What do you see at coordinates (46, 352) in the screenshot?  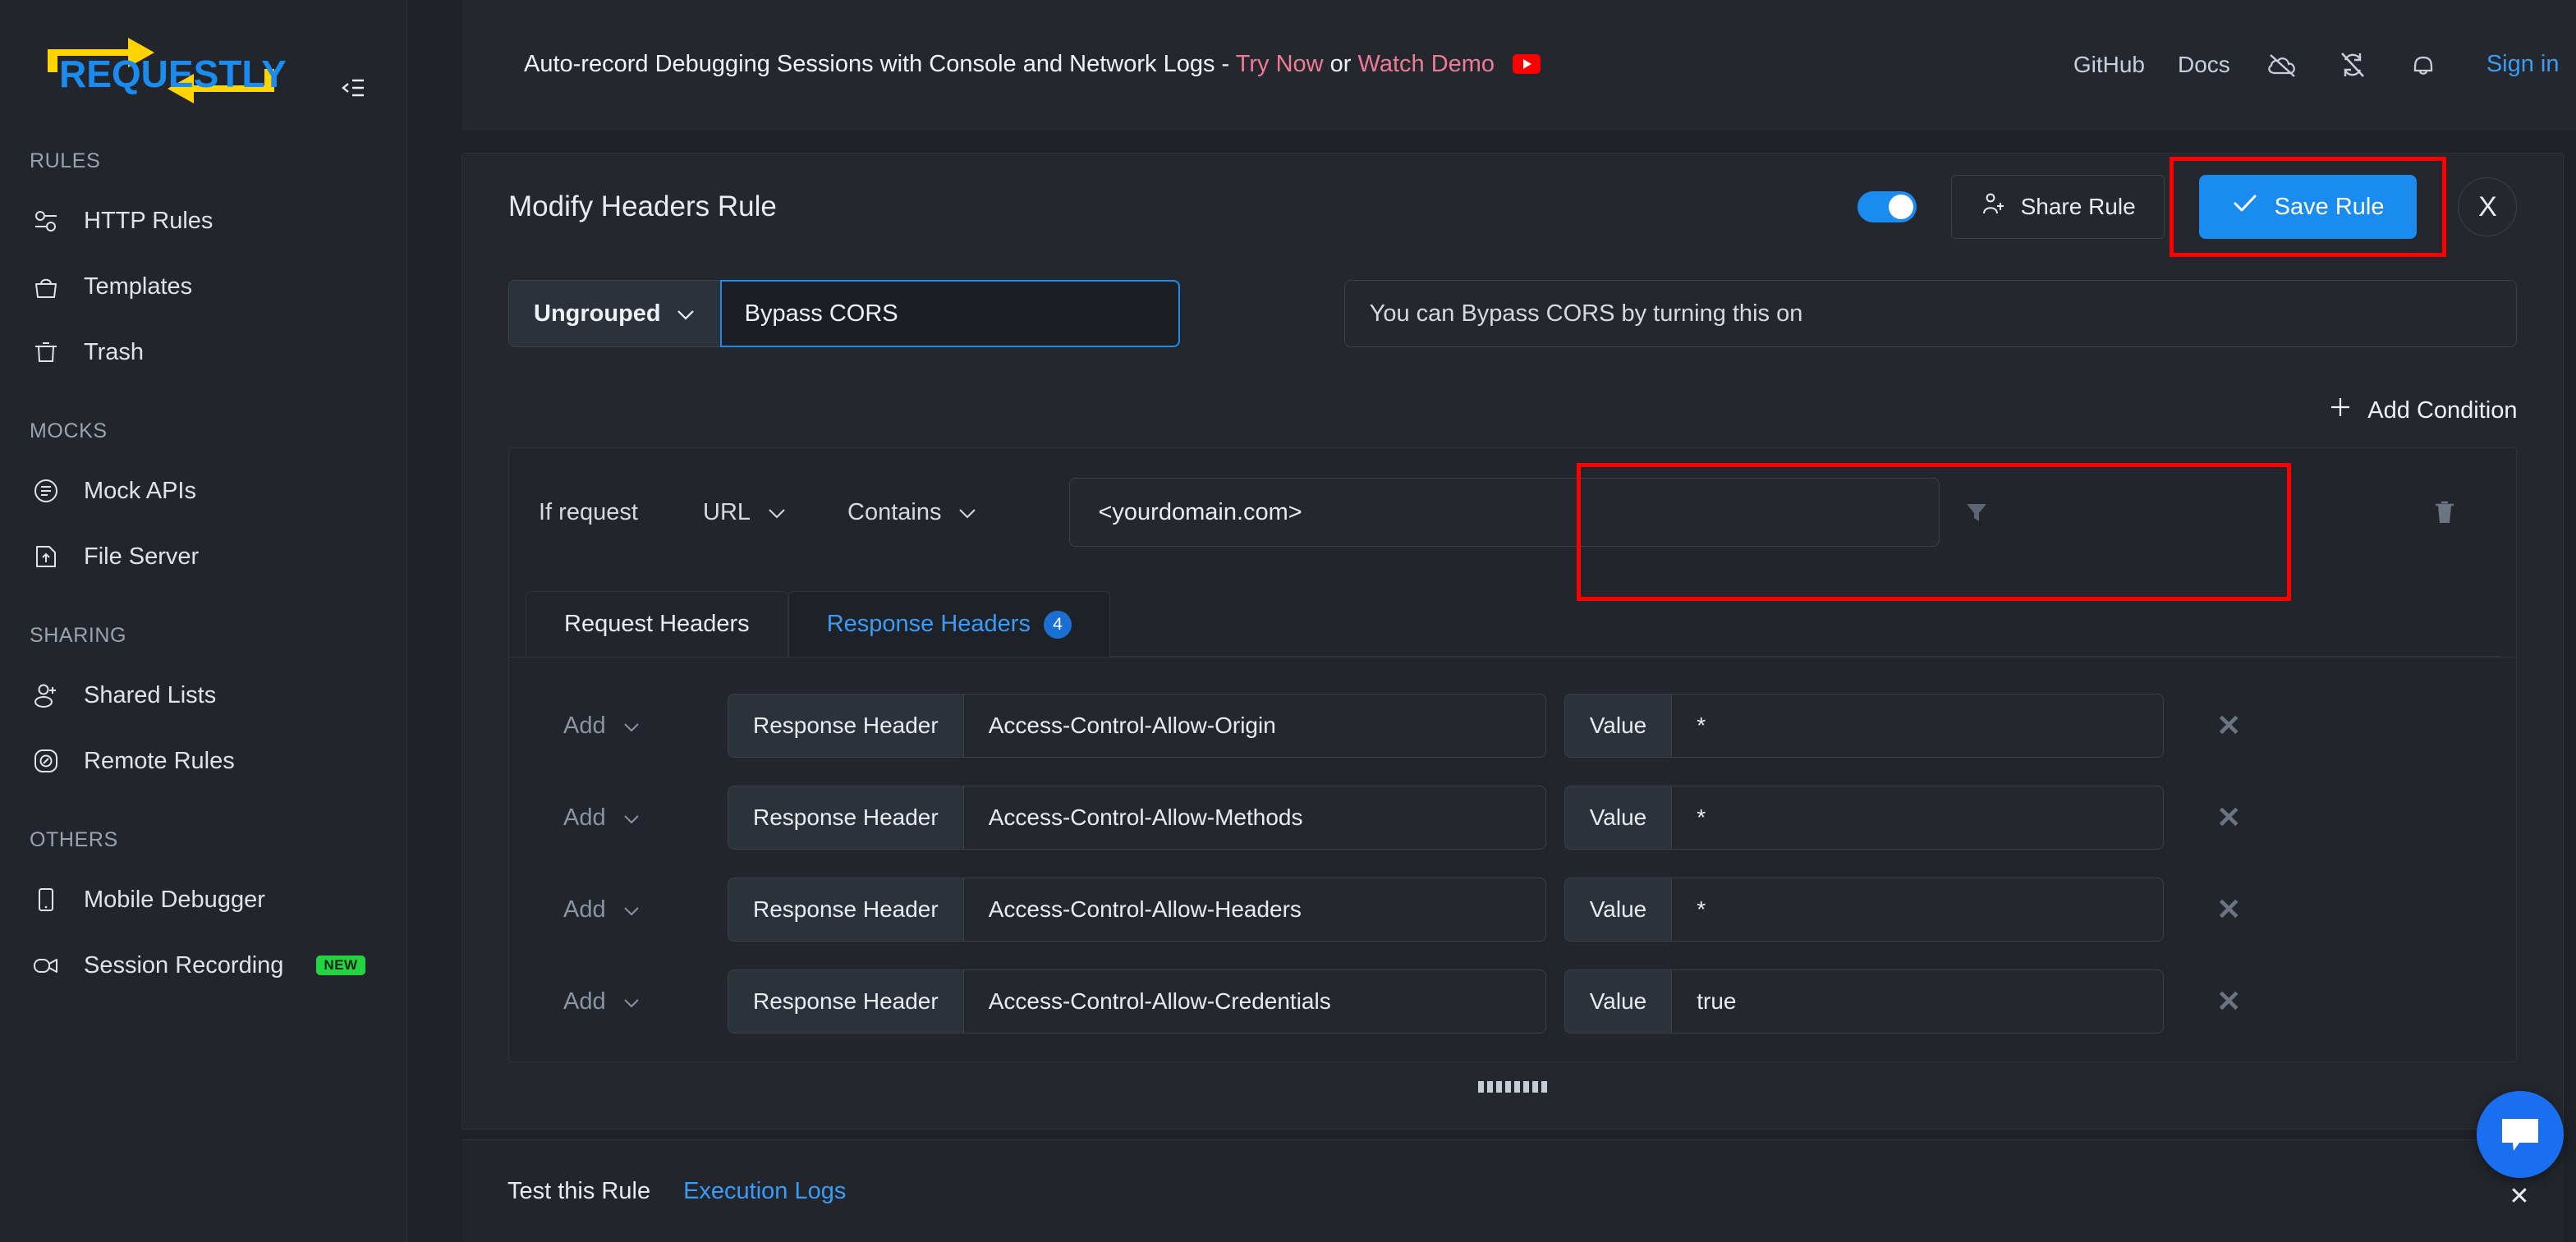 I see `trash-icon` at bounding box center [46, 352].